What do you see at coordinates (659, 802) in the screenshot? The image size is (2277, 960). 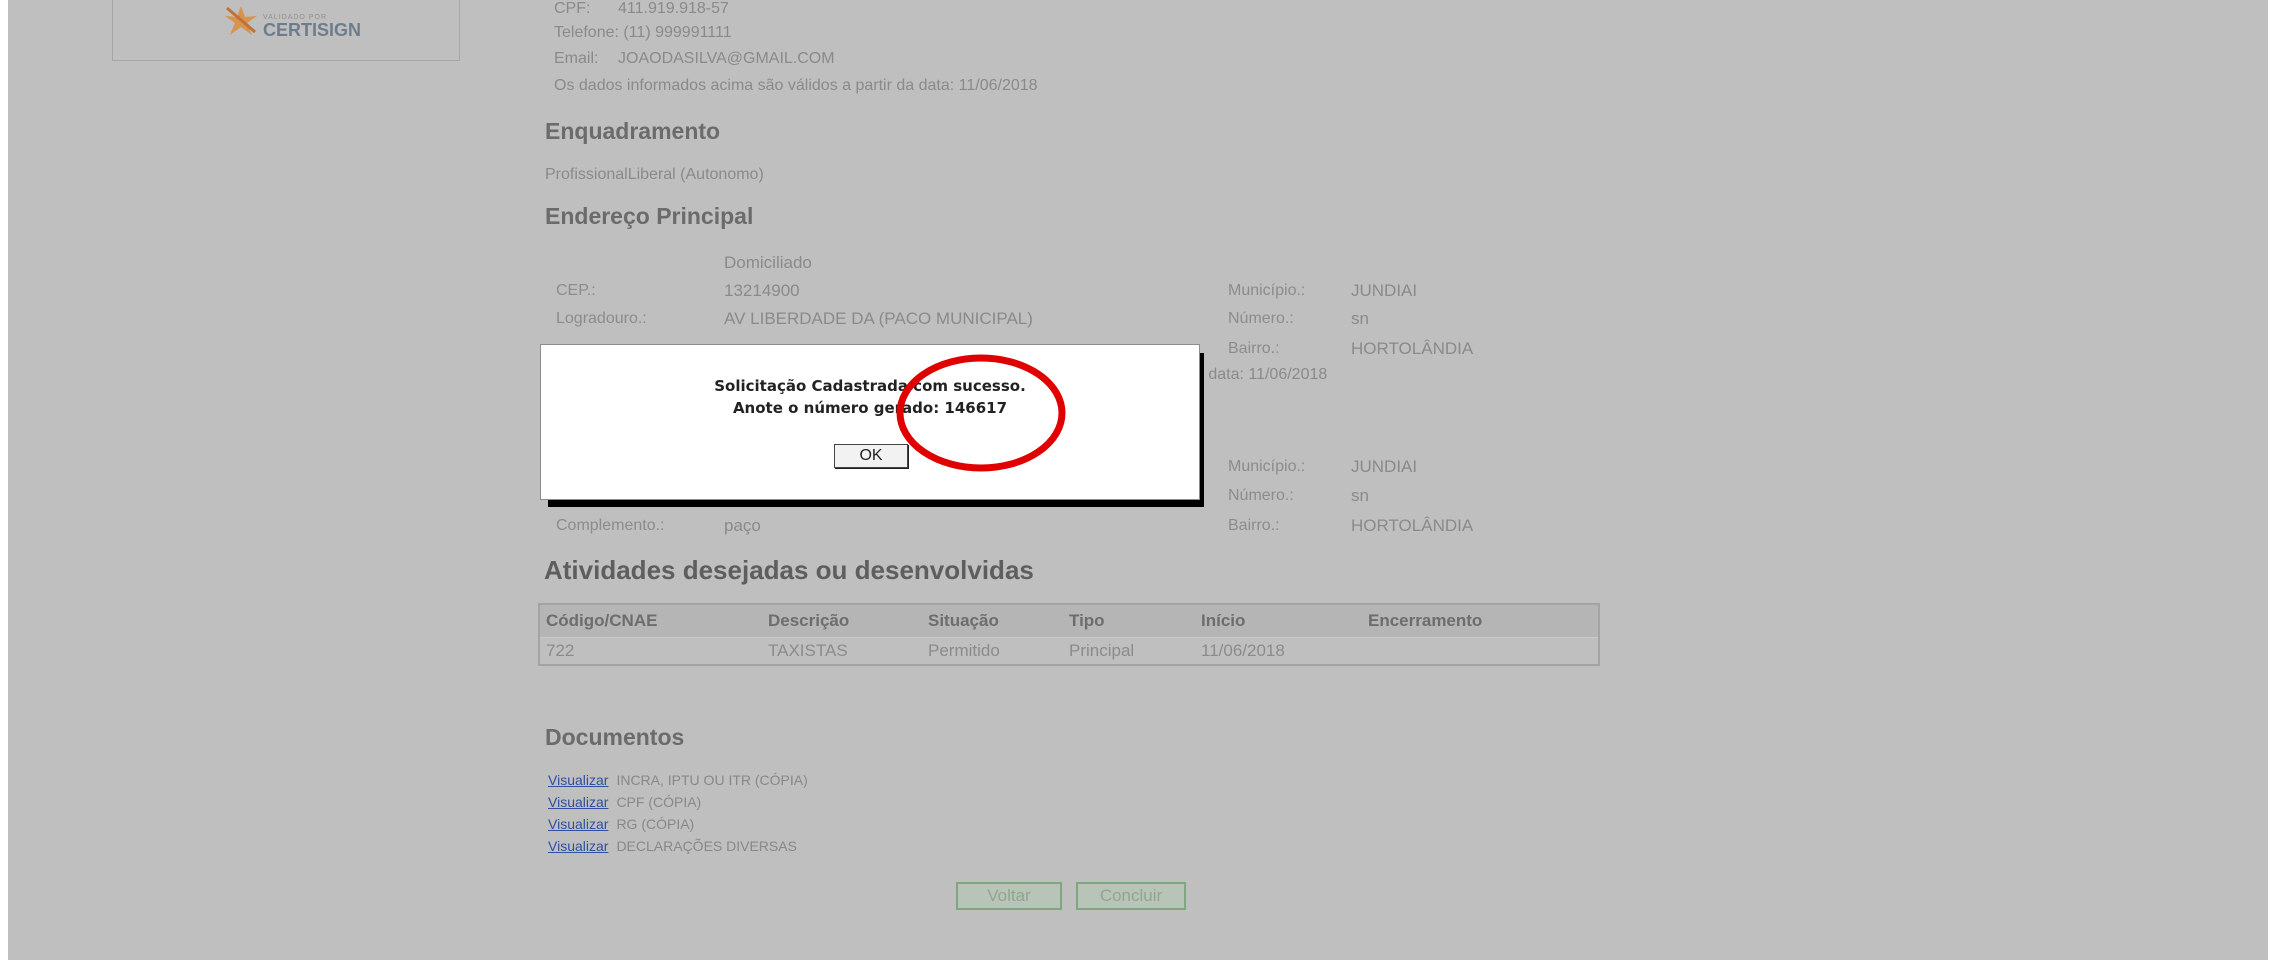 I see `document-name: CPF (CÓPIA)` at bounding box center [659, 802].